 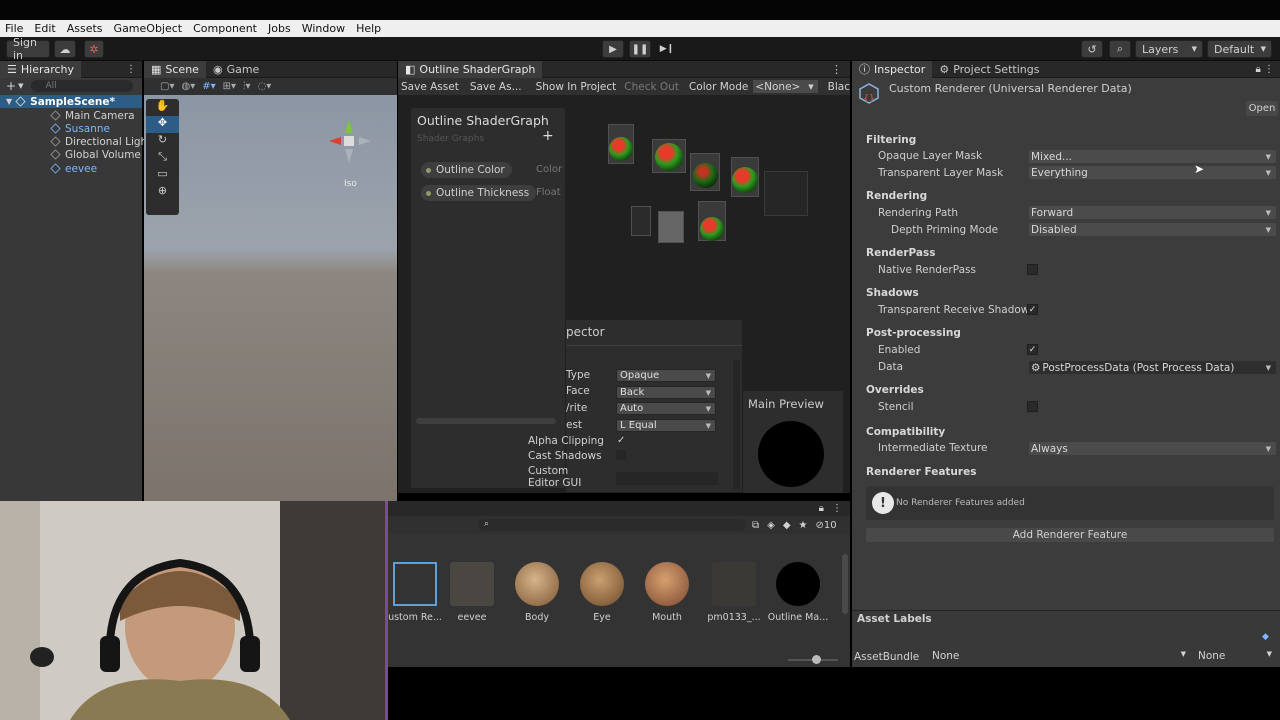 What do you see at coordinates (270, 298) in the screenshot?
I see `scene-viewport: ✋ ✥ ↻ ⤡ ▭ ⊕ Iso` at bounding box center [270, 298].